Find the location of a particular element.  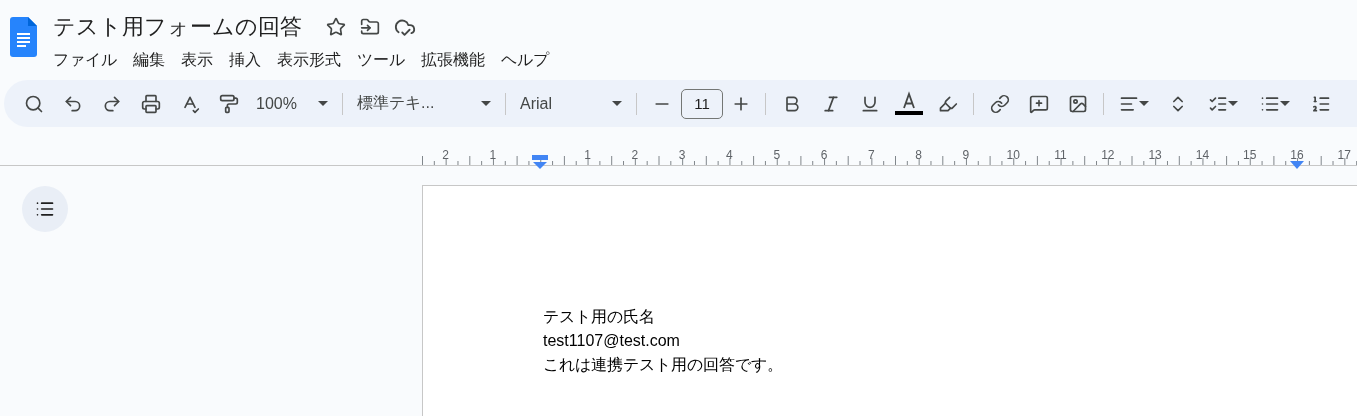

document-icon is located at coordinates (23, 37).